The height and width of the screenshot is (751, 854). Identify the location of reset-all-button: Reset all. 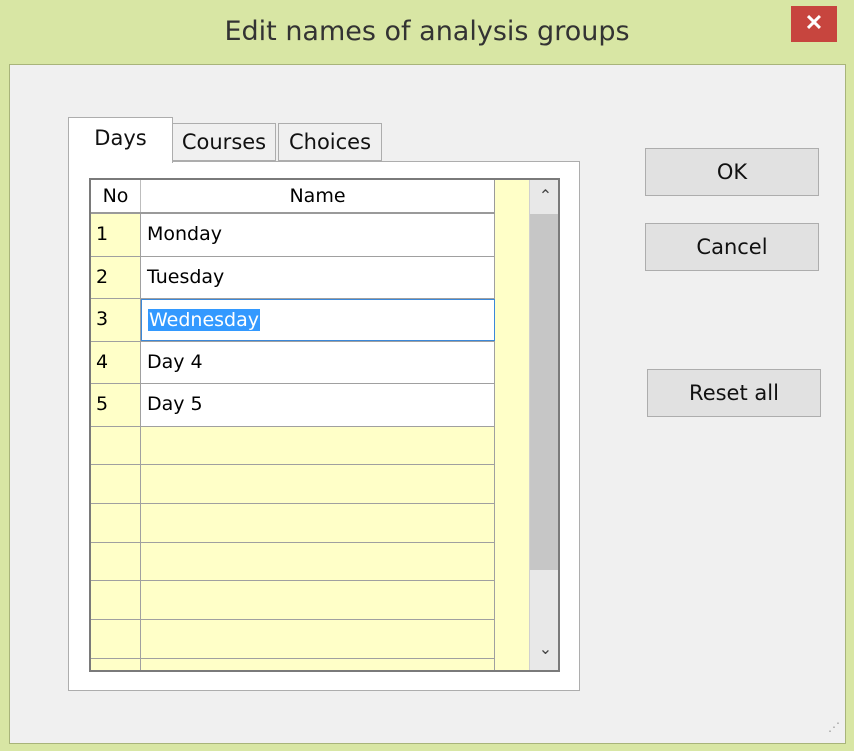
(734, 393).